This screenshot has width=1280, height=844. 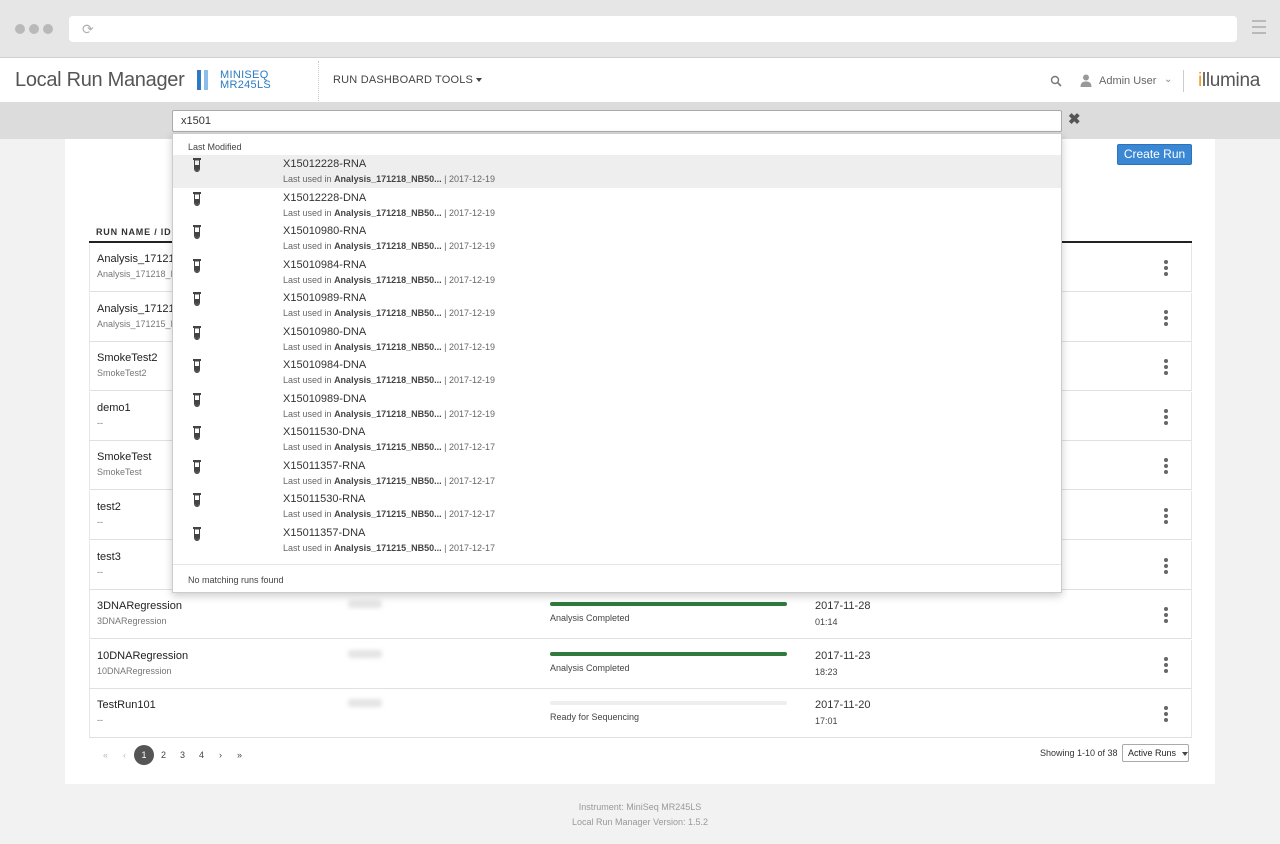 What do you see at coordinates (215, 147) in the screenshot?
I see `dropdown-header: Last Modified` at bounding box center [215, 147].